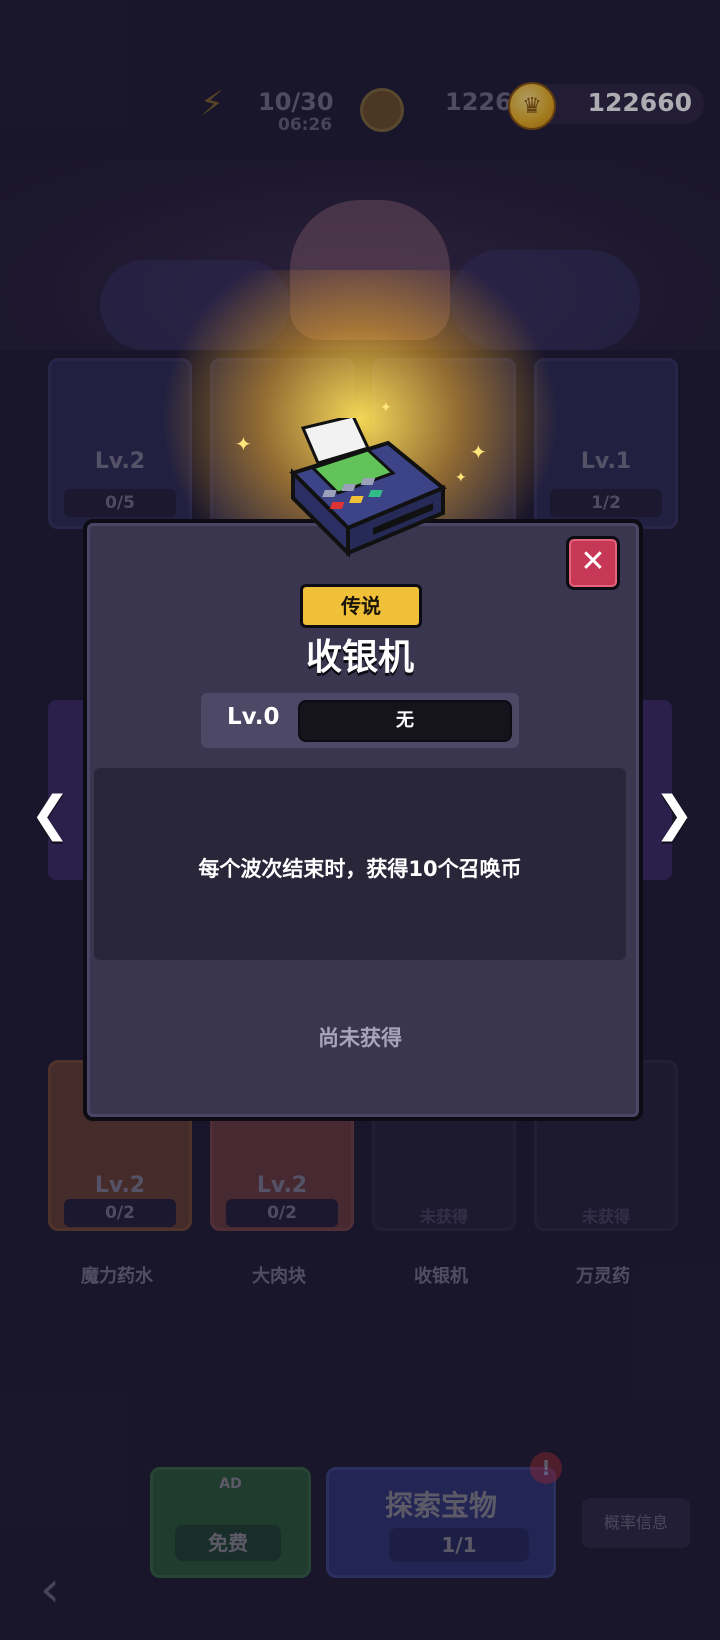  What do you see at coordinates (361, 606) in the screenshot?
I see `rarity-badge: 传说` at bounding box center [361, 606].